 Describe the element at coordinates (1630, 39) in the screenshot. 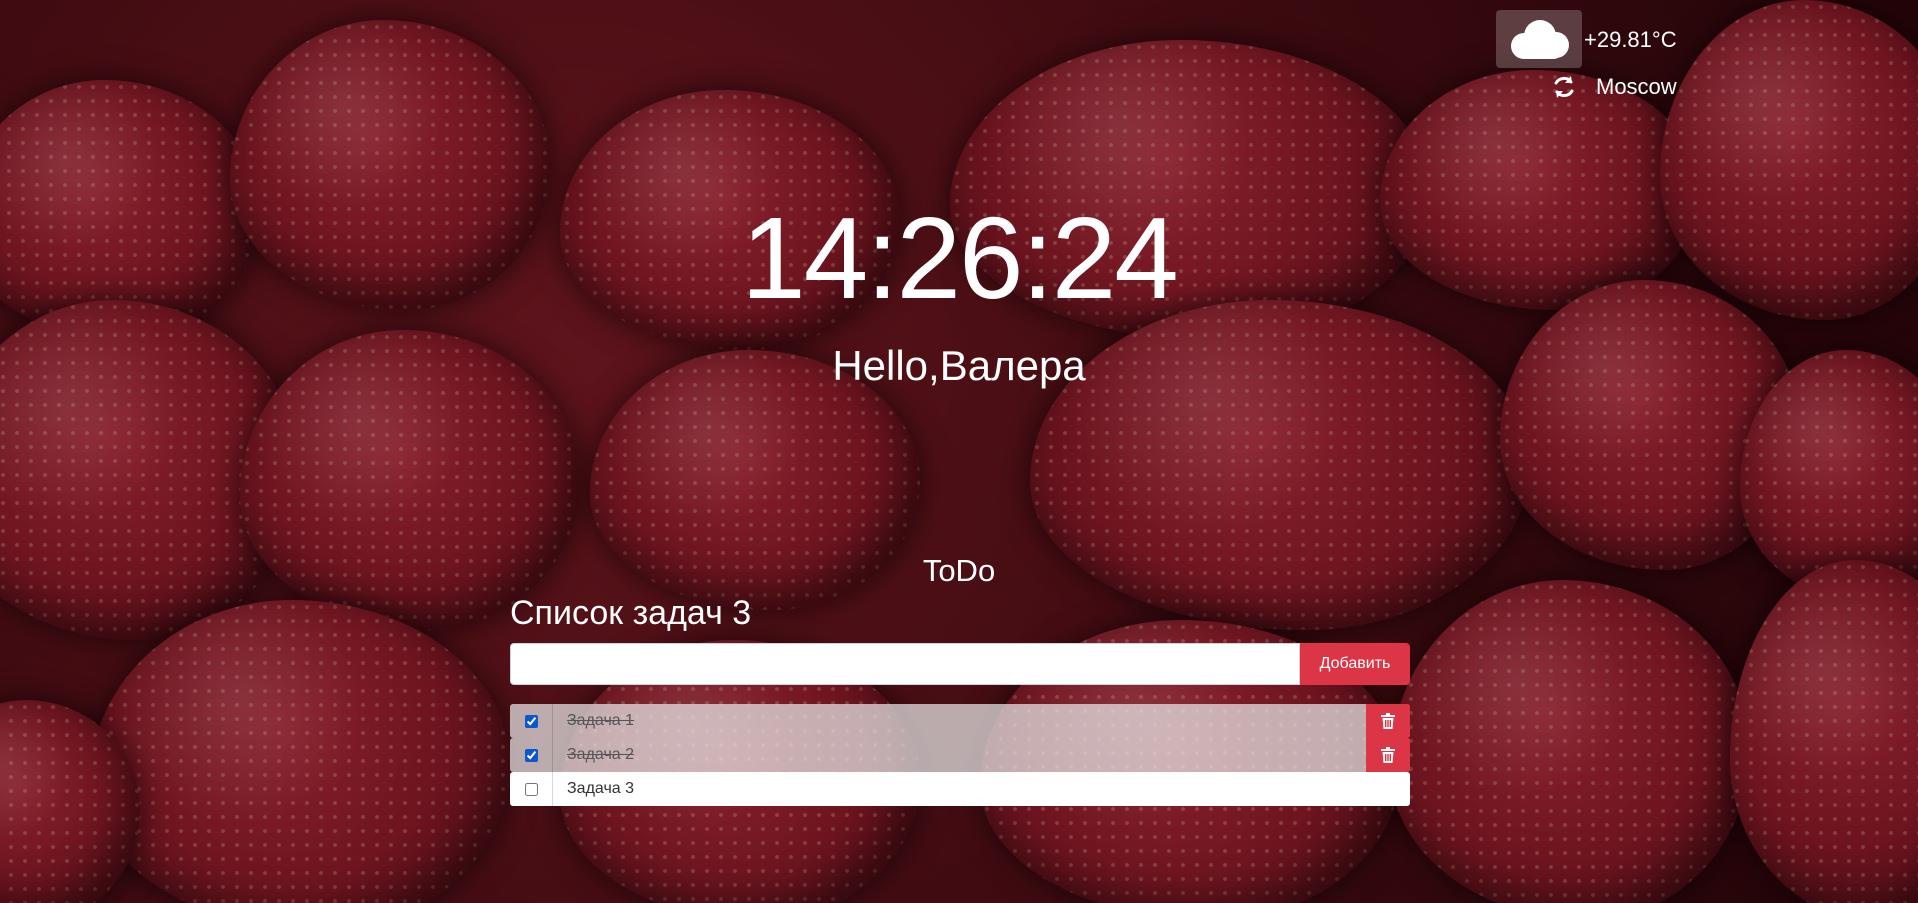

I see `temperature-value: +29.81°C` at that location.